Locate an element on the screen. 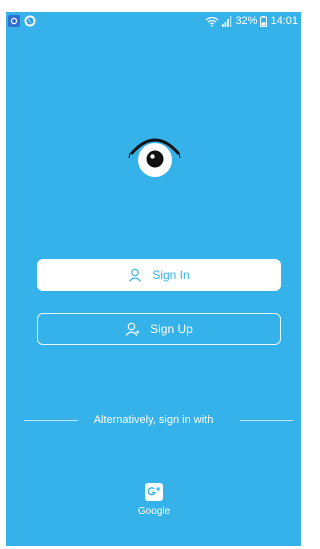 This screenshot has height=549, width=320. clock: 14:01 is located at coordinates (284, 21).